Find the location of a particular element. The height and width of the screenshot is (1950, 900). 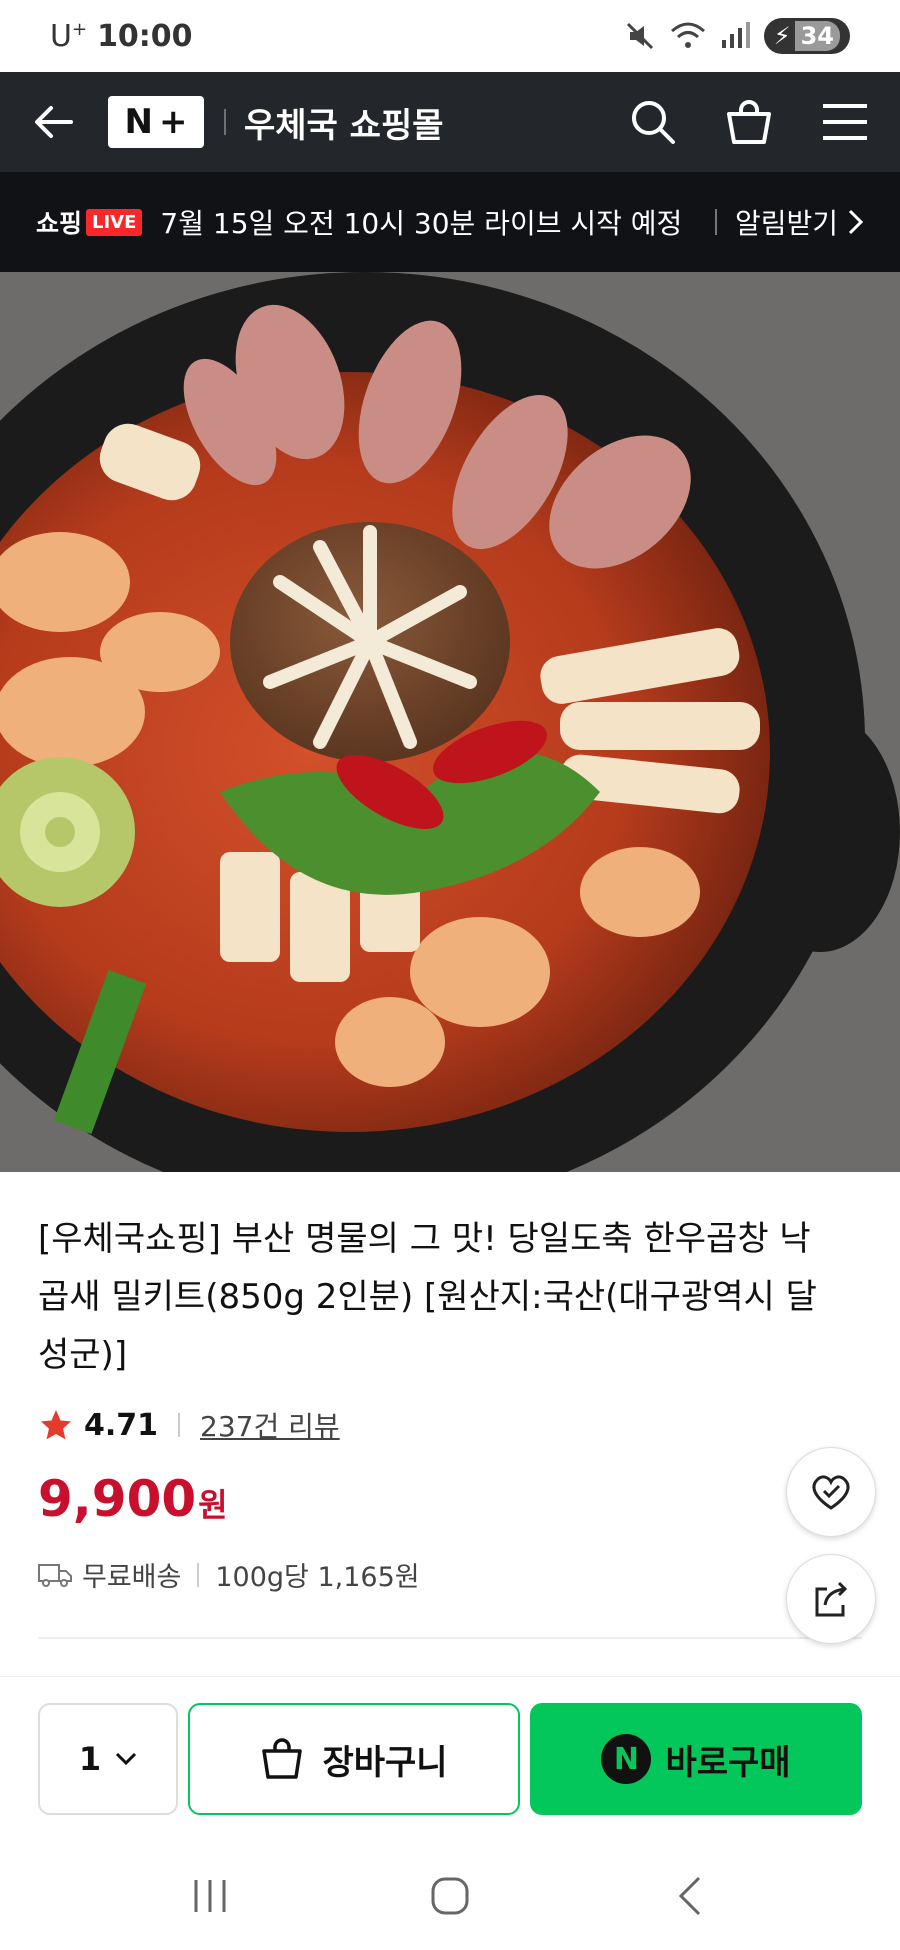

logo-n: N is located at coordinates (138, 122).